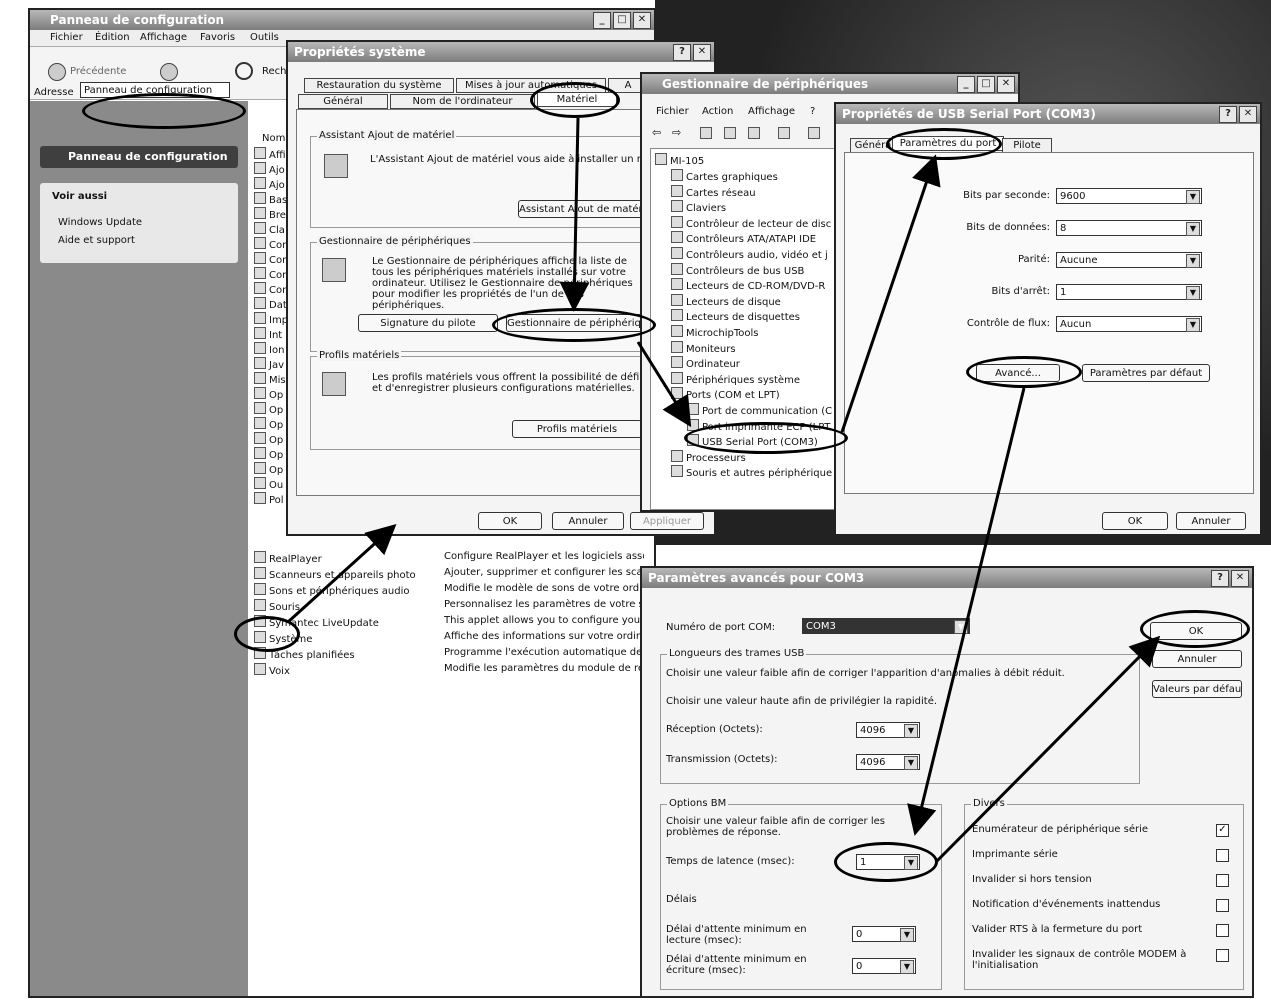  I want to click on menu-help: ?, so click(812, 111).